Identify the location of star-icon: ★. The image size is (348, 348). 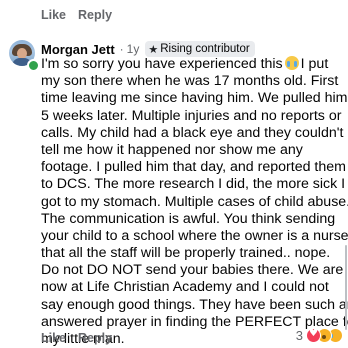
(153, 49).